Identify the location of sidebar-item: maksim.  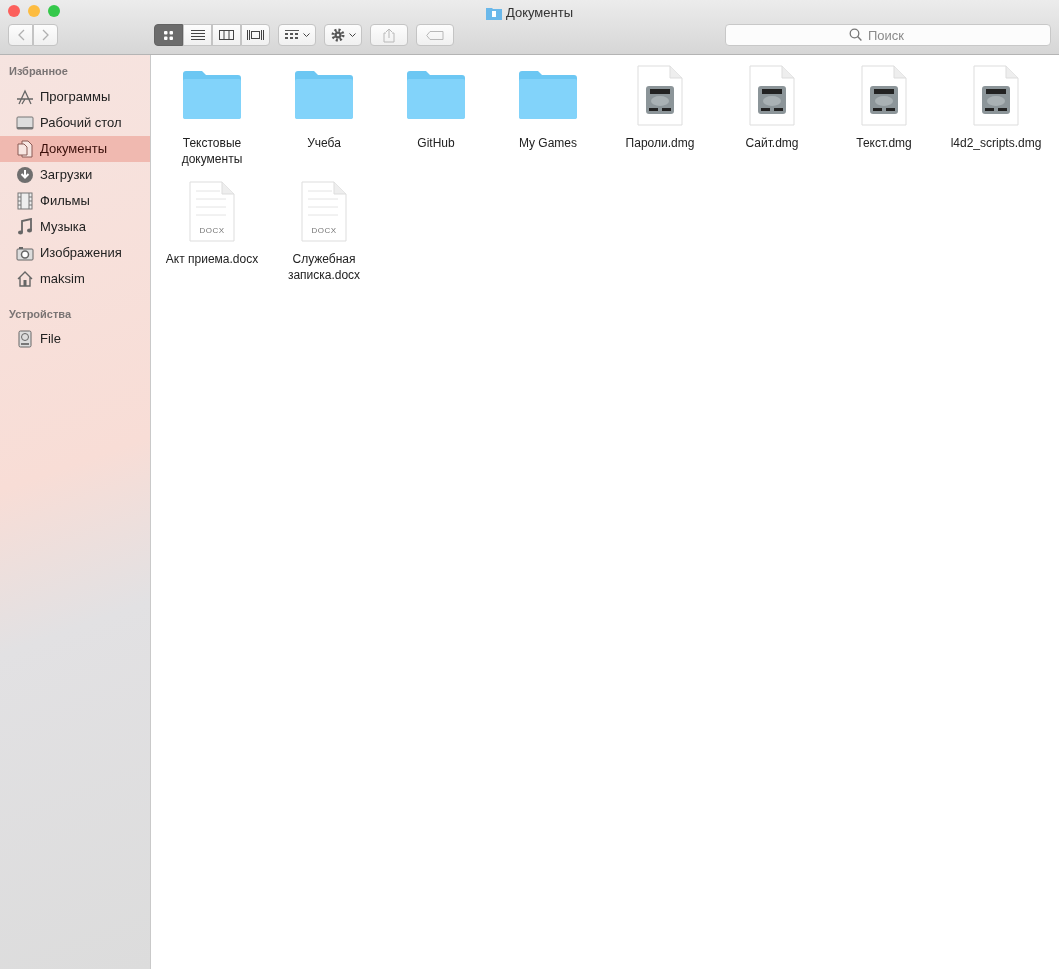
(75, 278).